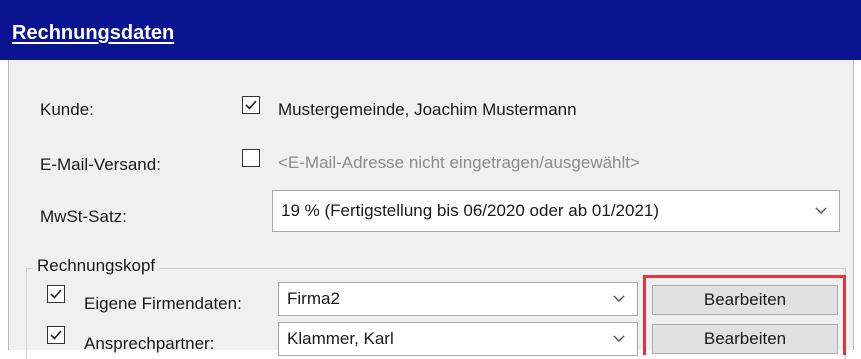 Image resolution: width=861 pixels, height=359 pixels. I want to click on kunde-checkbox, so click(251, 105).